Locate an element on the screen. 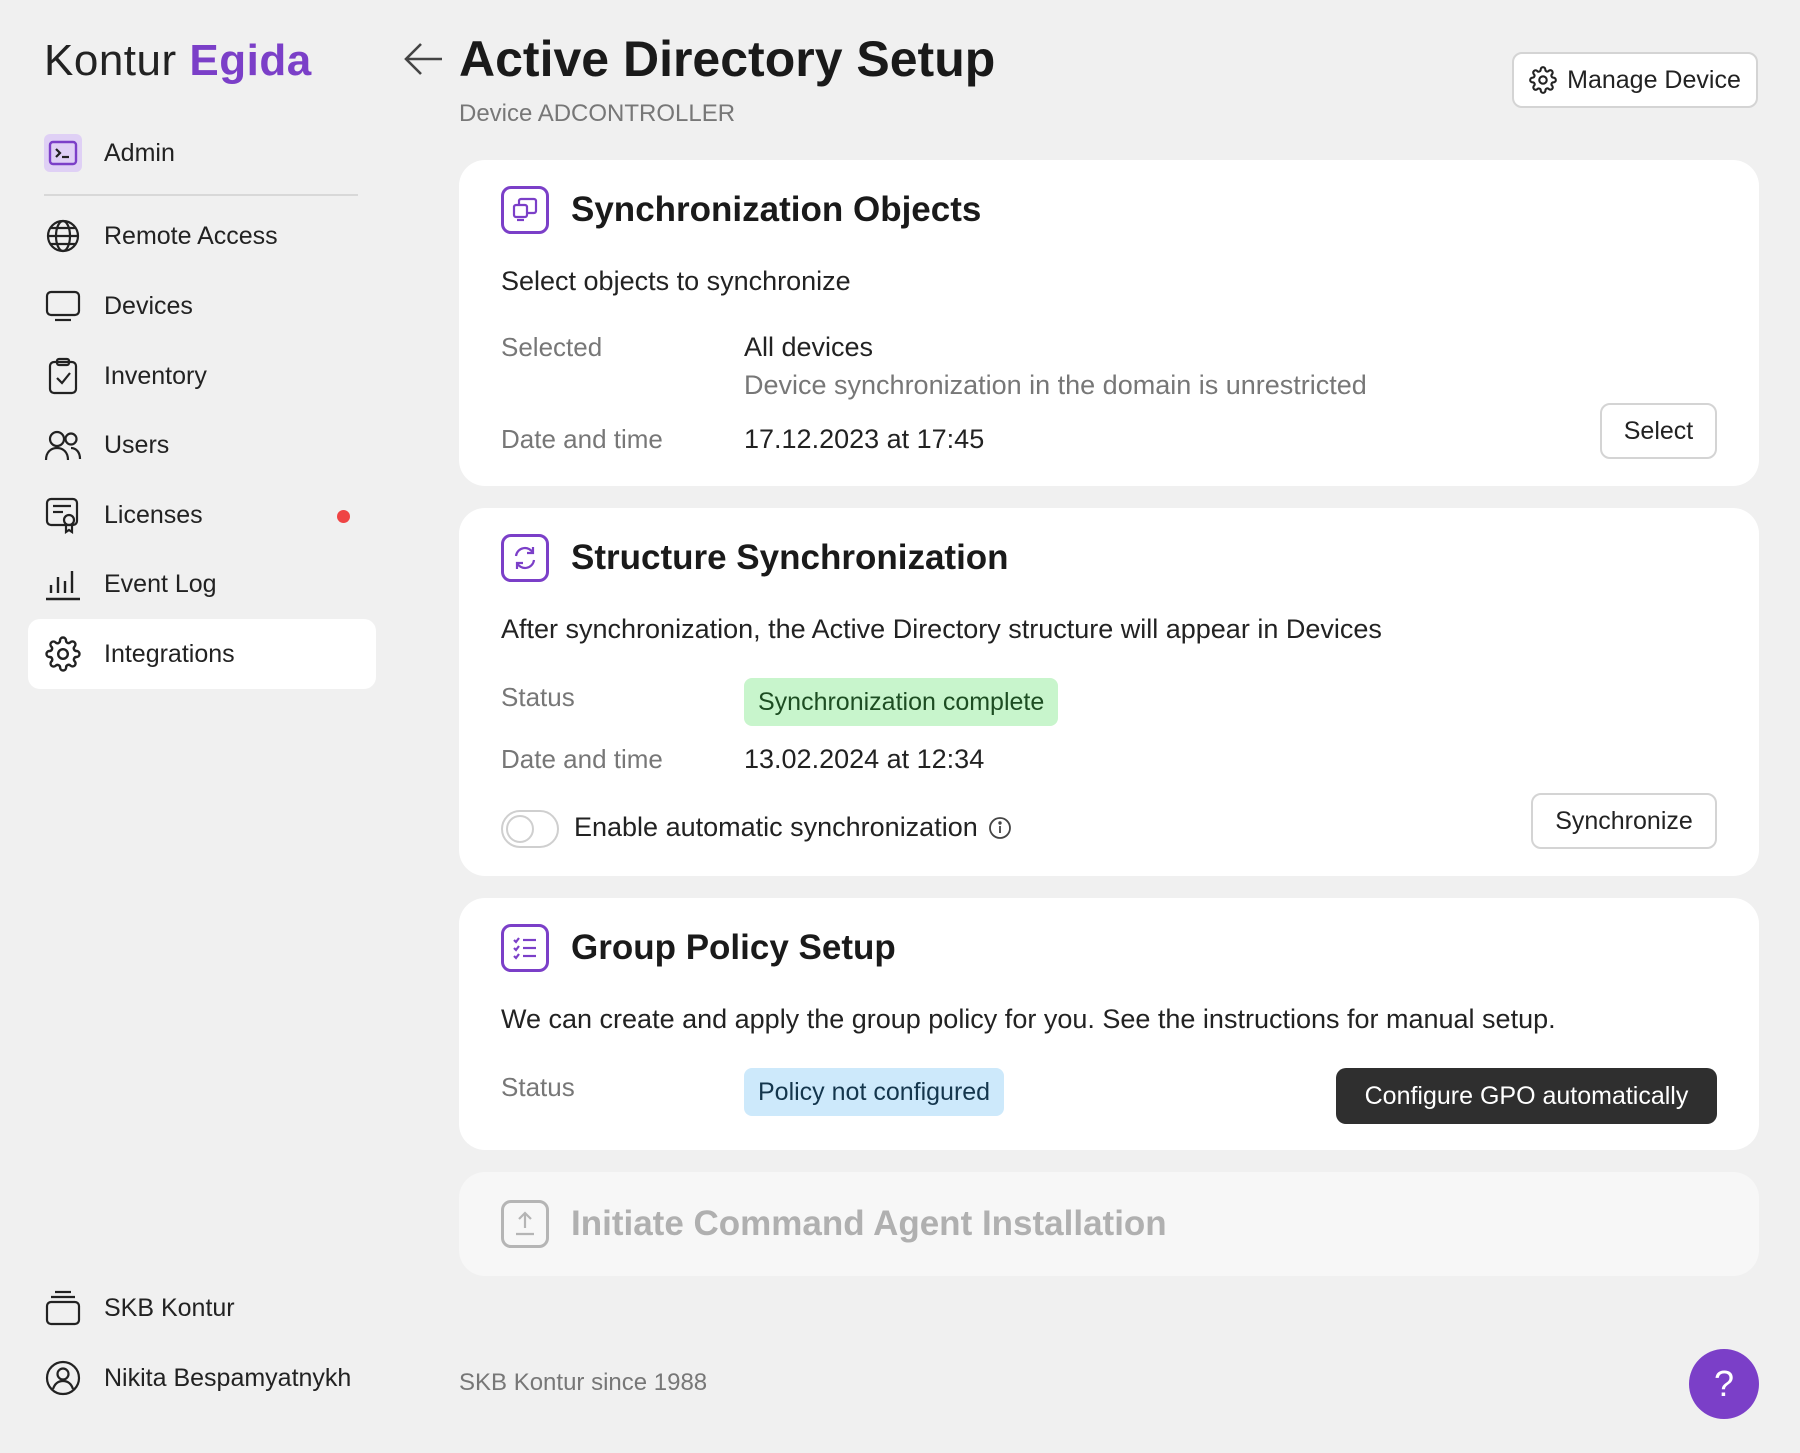 The width and height of the screenshot is (1800, 1453). card-header: Synchronization Objects is located at coordinates (741, 210).